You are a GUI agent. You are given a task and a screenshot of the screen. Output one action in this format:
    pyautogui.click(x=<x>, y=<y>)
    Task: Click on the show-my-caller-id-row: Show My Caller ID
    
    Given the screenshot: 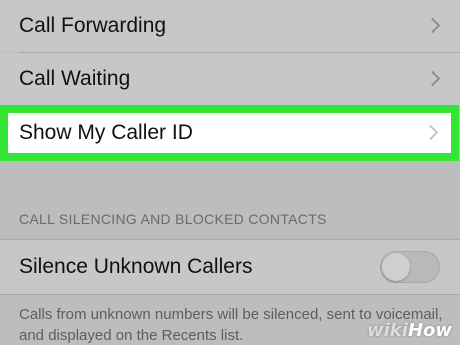 What is the action you would take?
    pyautogui.click(x=230, y=133)
    